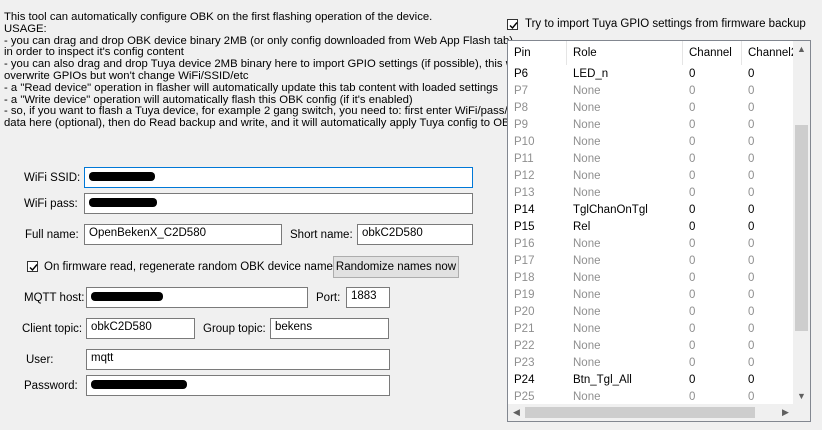 The height and width of the screenshot is (430, 822). What do you see at coordinates (524, 159) in the screenshot?
I see `cell-pin: P11` at bounding box center [524, 159].